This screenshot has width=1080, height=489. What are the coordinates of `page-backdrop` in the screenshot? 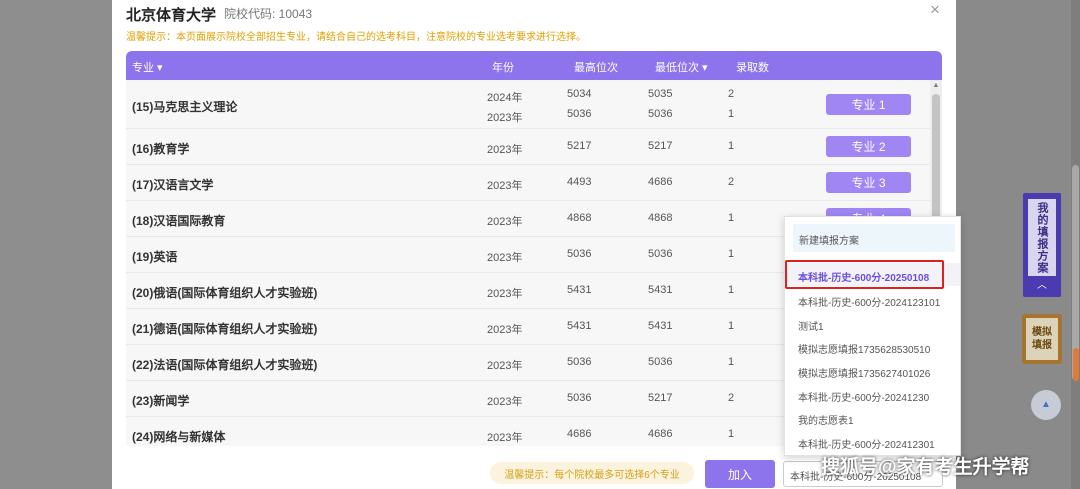 It's located at (1018, 244).